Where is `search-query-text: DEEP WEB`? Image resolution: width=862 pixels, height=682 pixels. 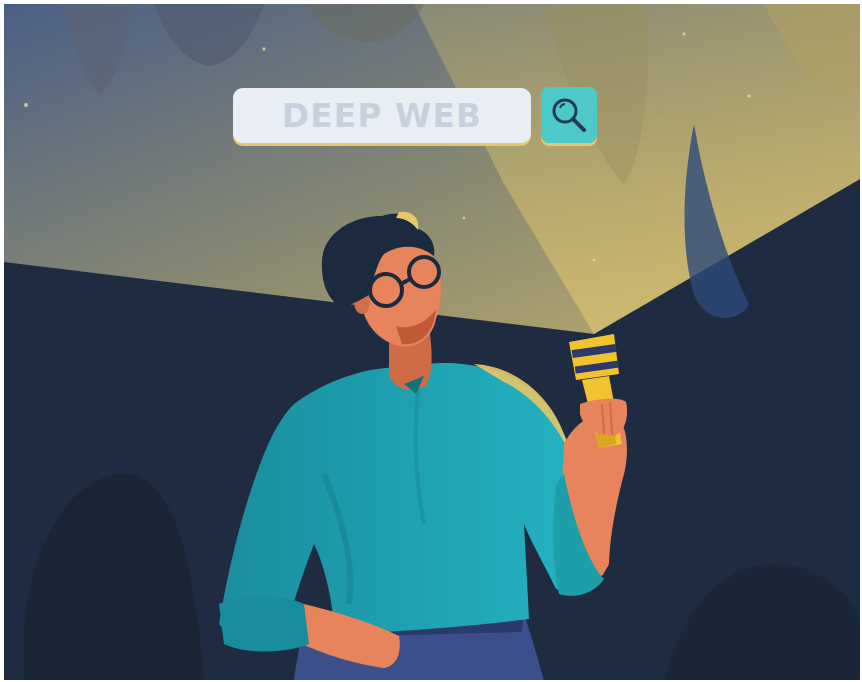
search-query-text: DEEP WEB is located at coordinates (382, 115).